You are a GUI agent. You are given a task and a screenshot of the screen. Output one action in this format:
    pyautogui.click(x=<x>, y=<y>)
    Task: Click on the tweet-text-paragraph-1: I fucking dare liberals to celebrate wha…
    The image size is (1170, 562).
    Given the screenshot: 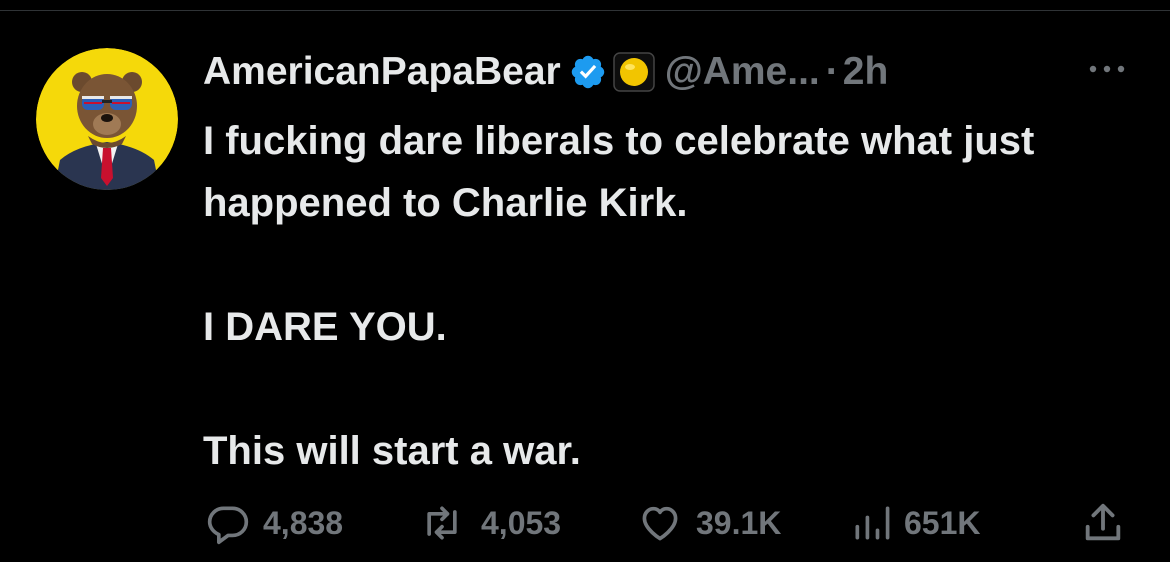 What is the action you would take?
    pyautogui.click(x=624, y=172)
    